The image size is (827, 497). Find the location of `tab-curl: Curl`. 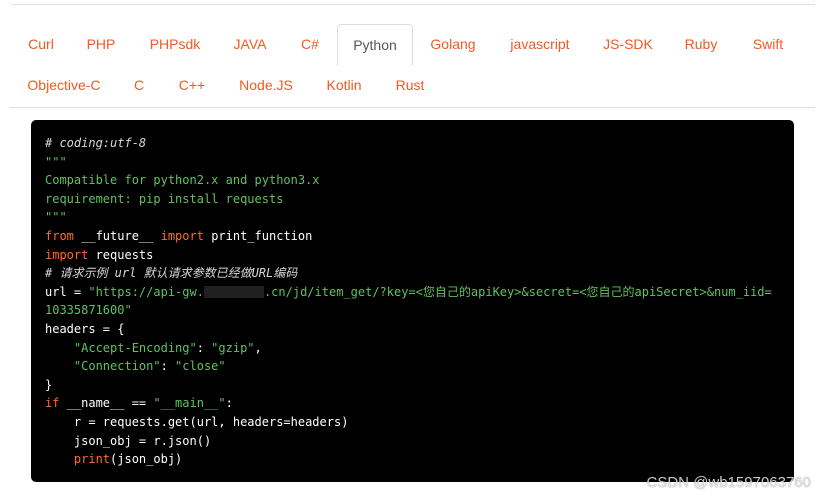

tab-curl: Curl is located at coordinates (41, 44).